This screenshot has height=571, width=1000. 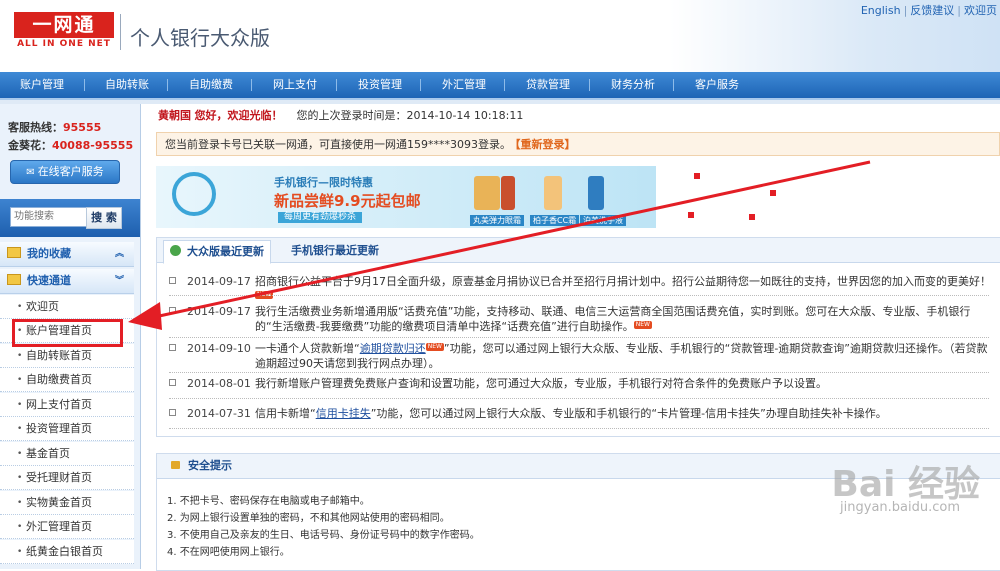 What do you see at coordinates (219, 383) in the screenshot?
I see `news-date: 2014-08-01` at bounding box center [219, 383].